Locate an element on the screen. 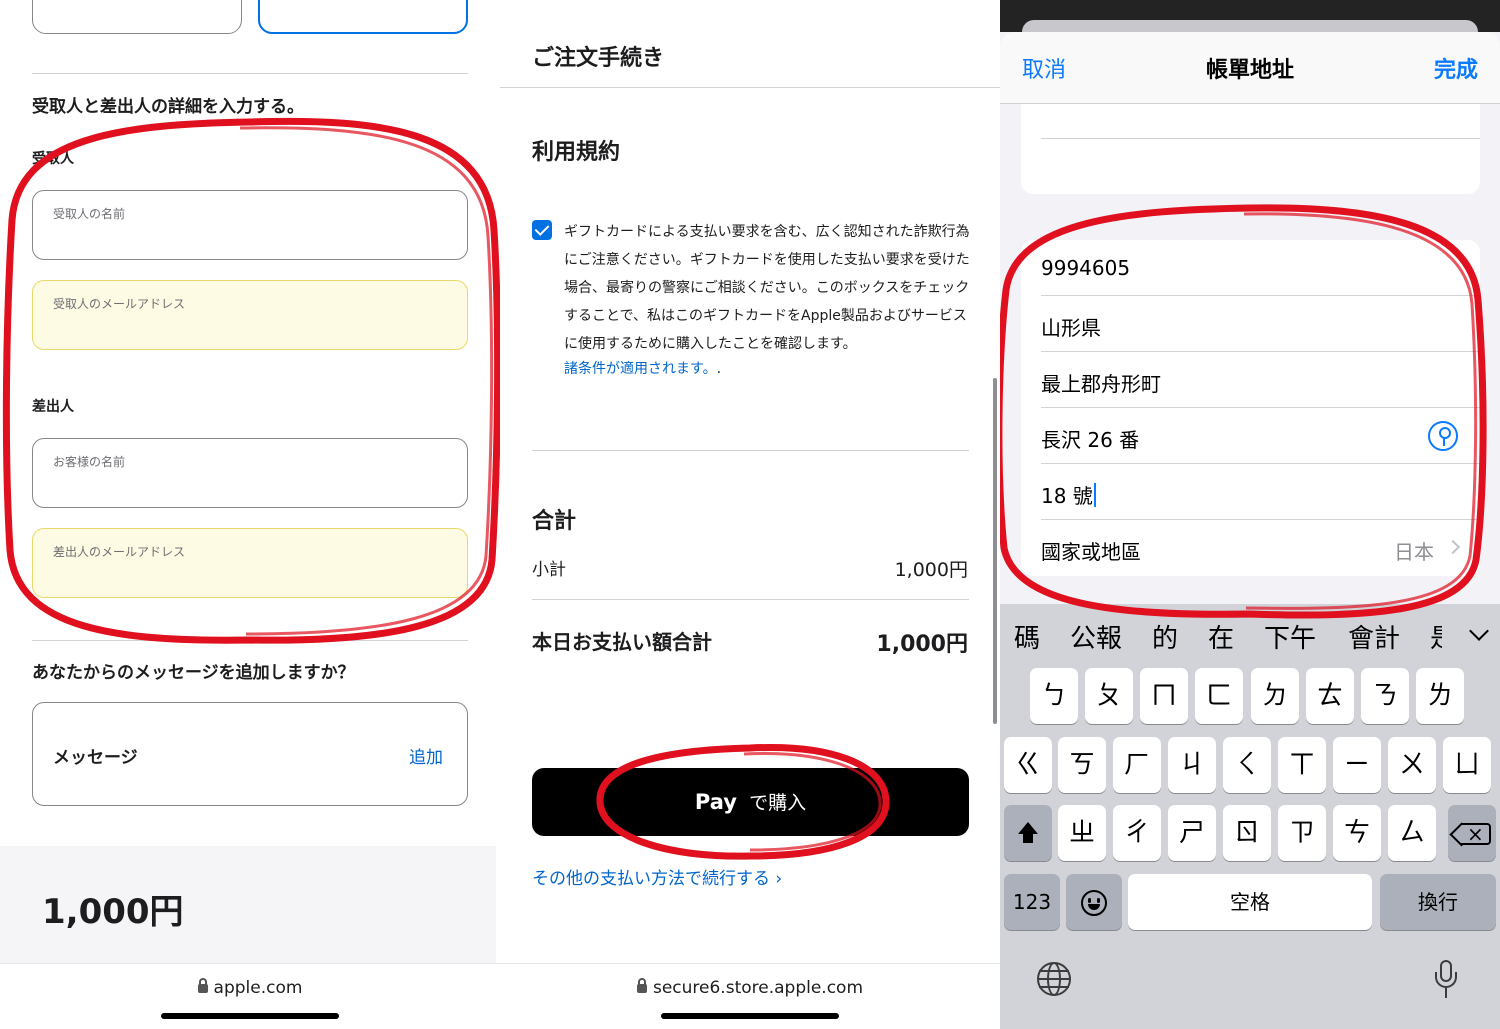 Image resolution: width=1500 pixels, height=1029 pixels. sender-name-field: お客様の名前 is located at coordinates (250, 473).